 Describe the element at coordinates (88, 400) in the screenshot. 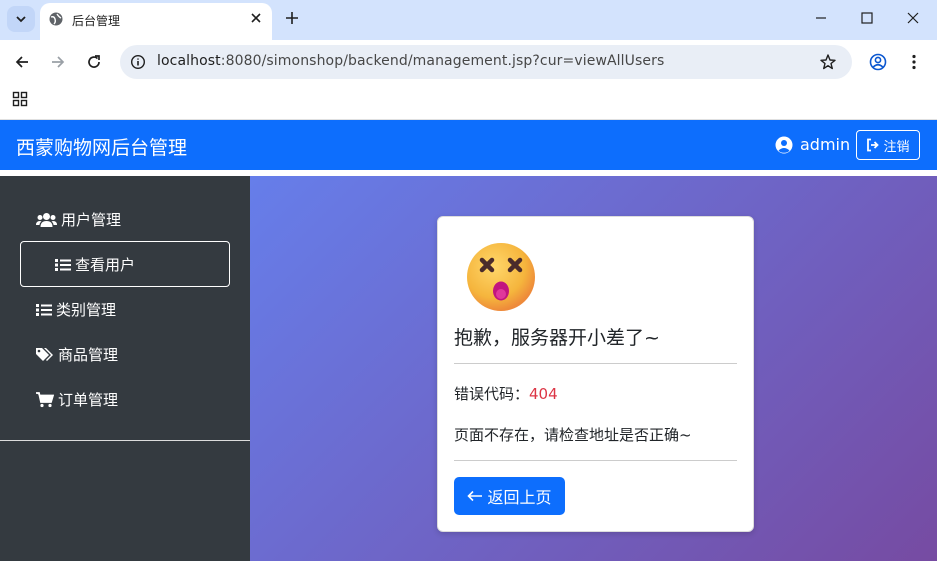

I see `sidebar-item-label: 订单管理` at that location.